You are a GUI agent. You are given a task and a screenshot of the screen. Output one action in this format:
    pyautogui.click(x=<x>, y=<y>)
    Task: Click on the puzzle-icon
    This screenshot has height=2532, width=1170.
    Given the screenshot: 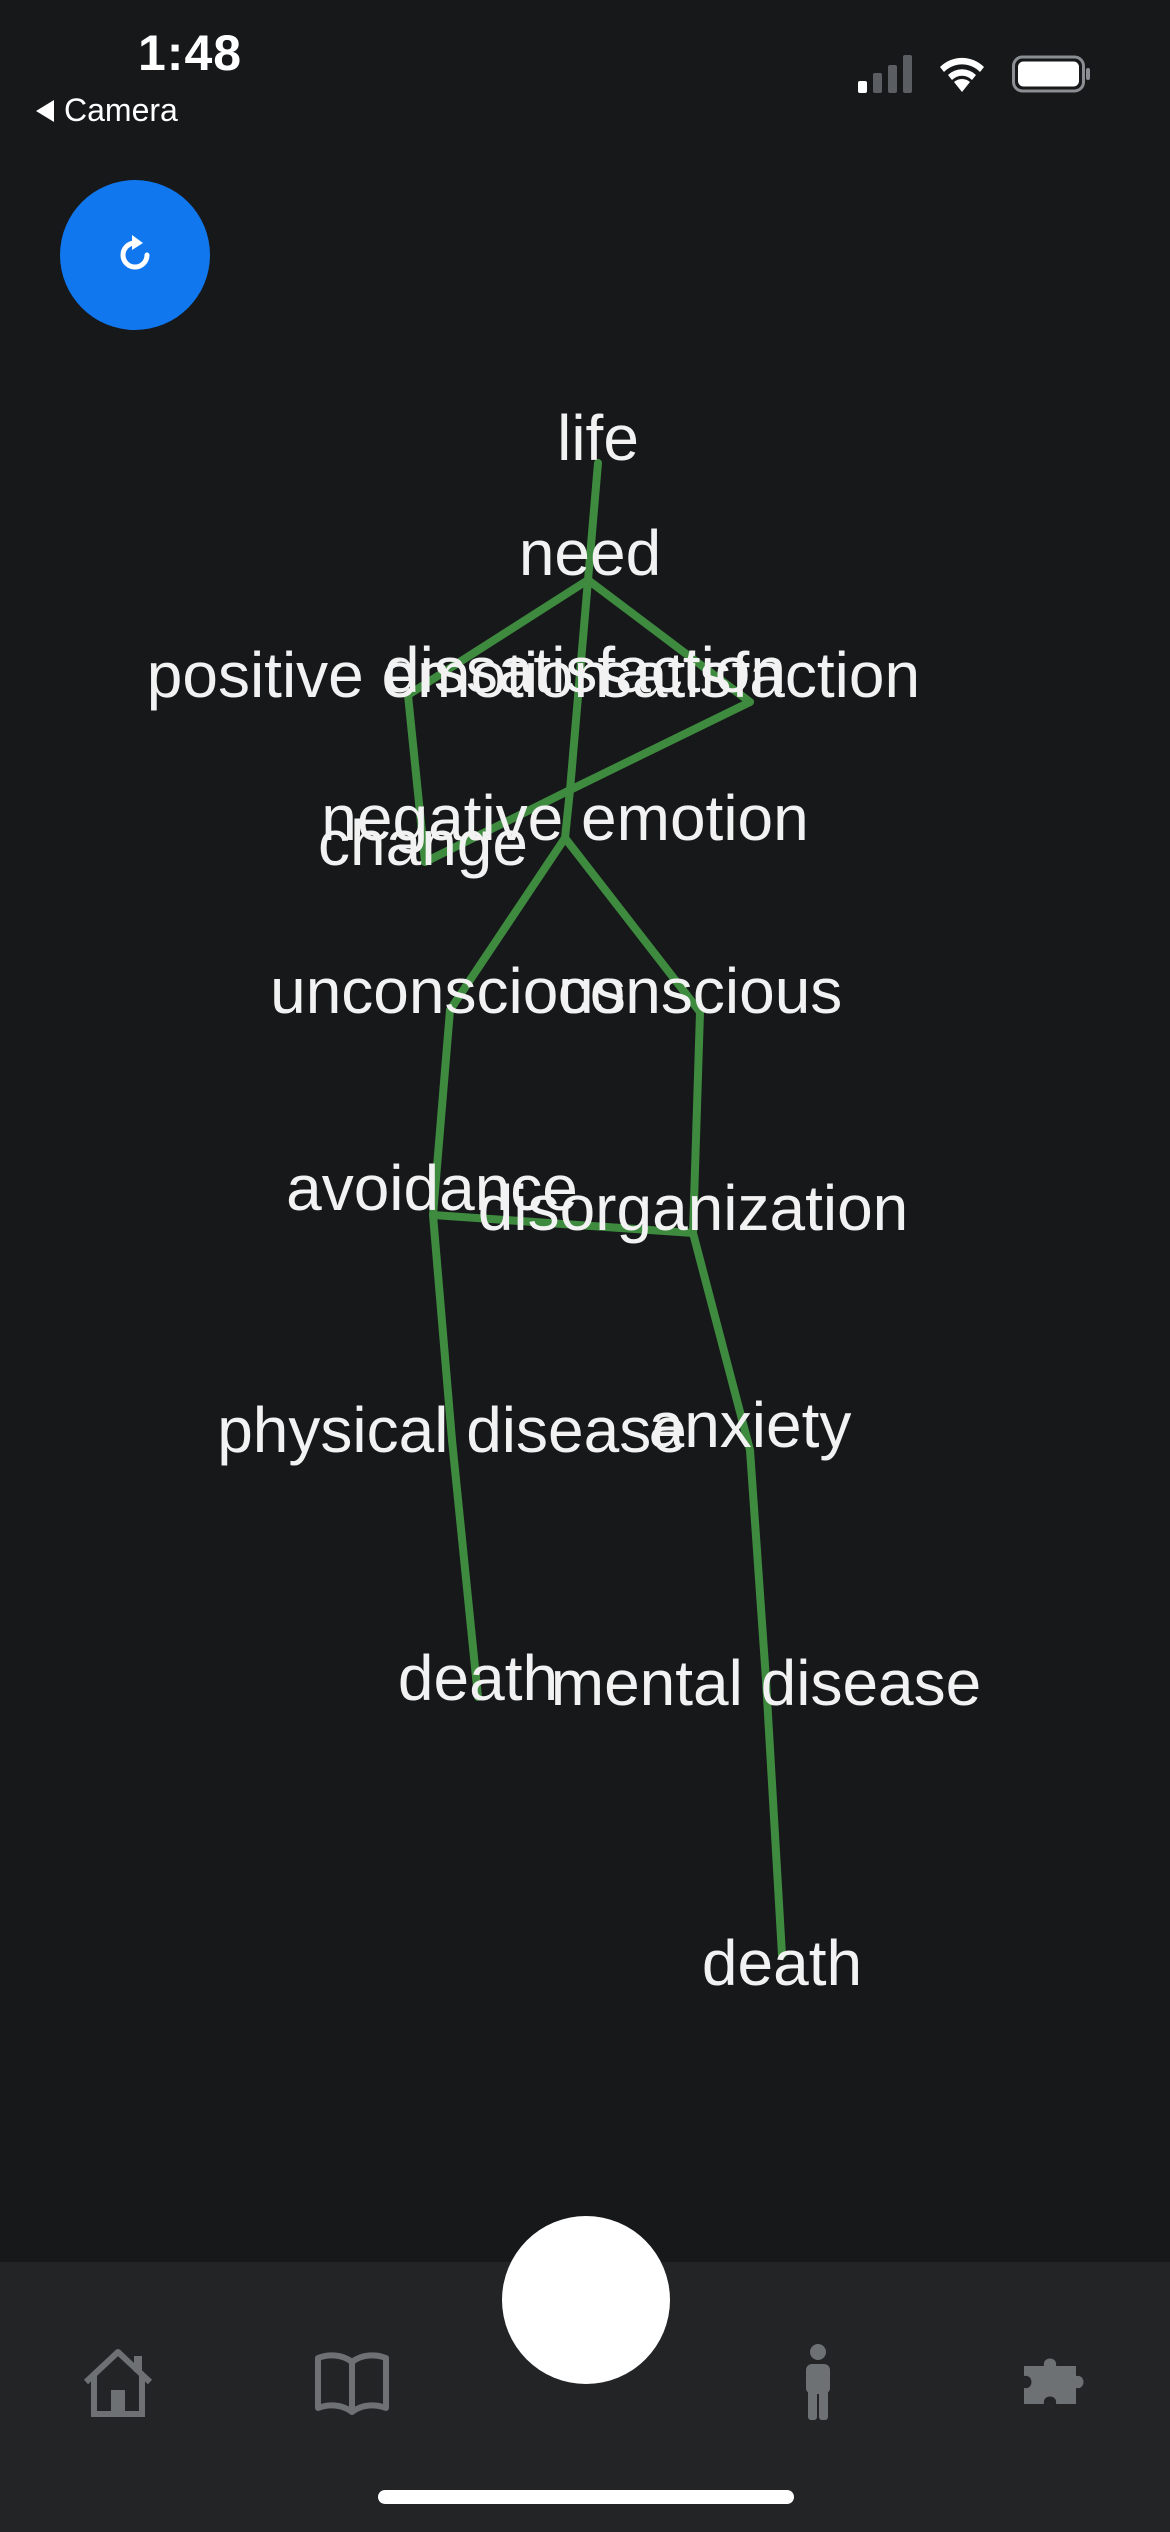 What is the action you would take?
    pyautogui.click(x=1054, y=2381)
    